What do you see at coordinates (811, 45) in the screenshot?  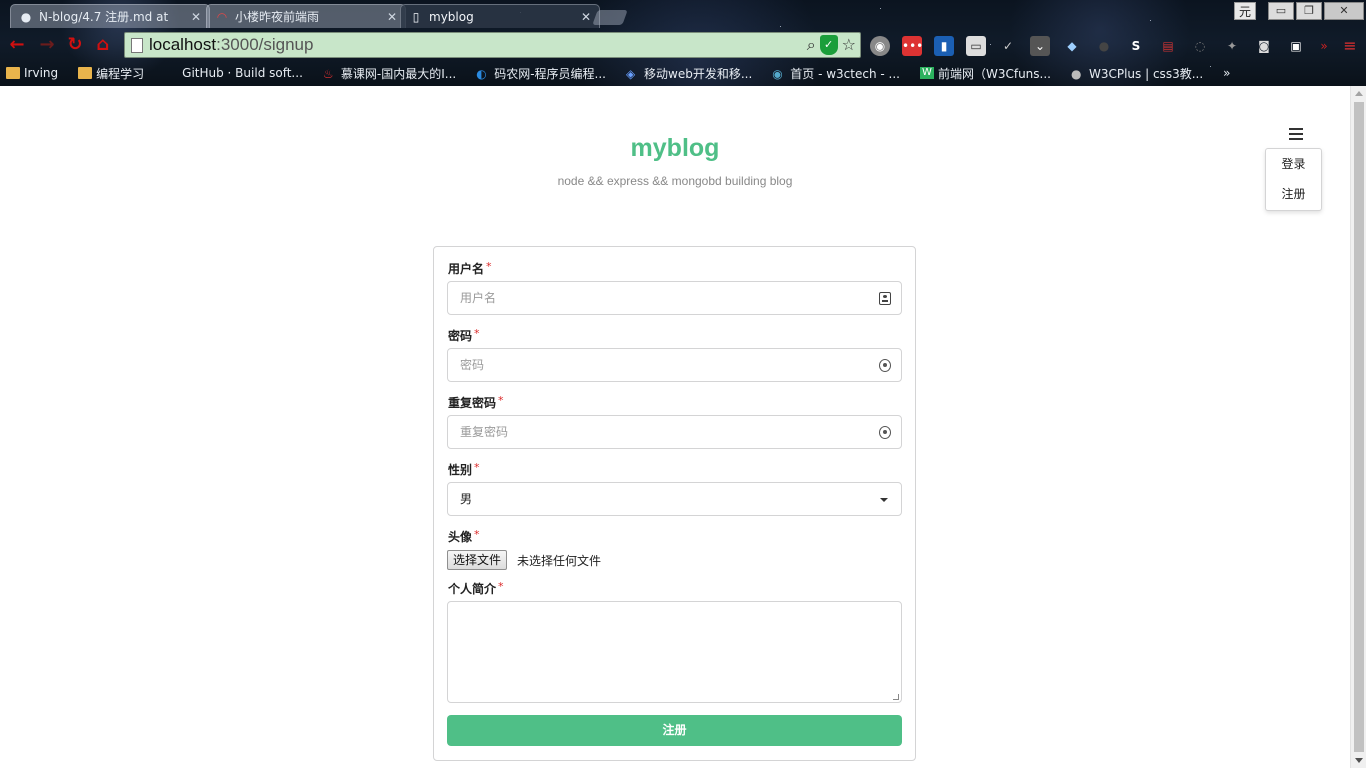 I see `search-icon: ⌕` at bounding box center [811, 45].